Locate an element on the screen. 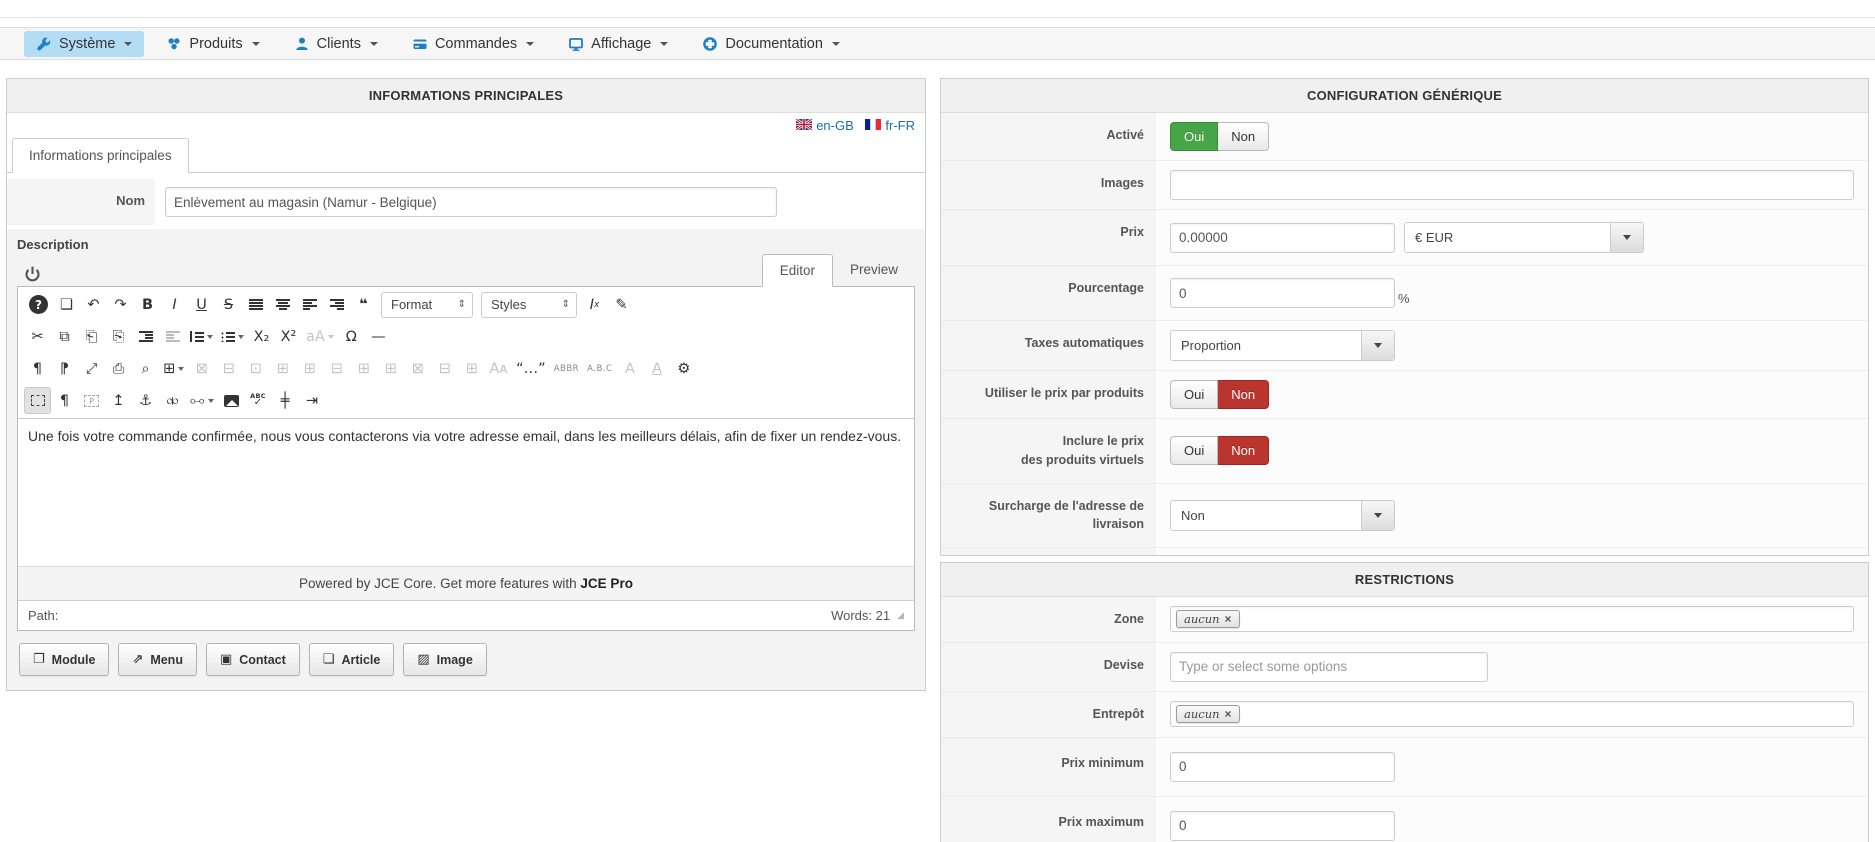 The width and height of the screenshot is (1875, 842). prix-par-produits-toggle: Oui Non is located at coordinates (1220, 394).